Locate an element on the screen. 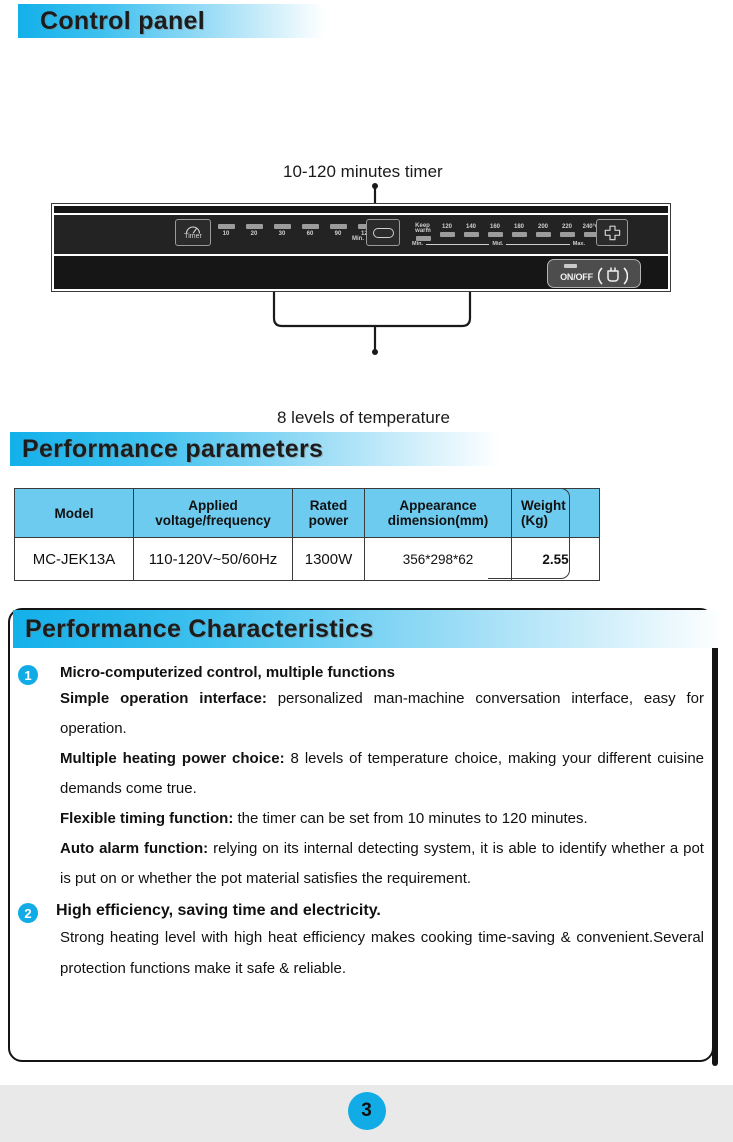  temp-tick-label: 140 is located at coordinates (470, 227).